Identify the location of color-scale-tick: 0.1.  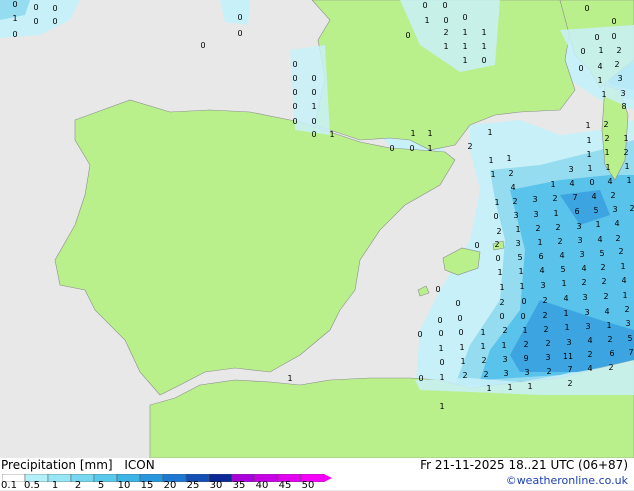
(9, 485).